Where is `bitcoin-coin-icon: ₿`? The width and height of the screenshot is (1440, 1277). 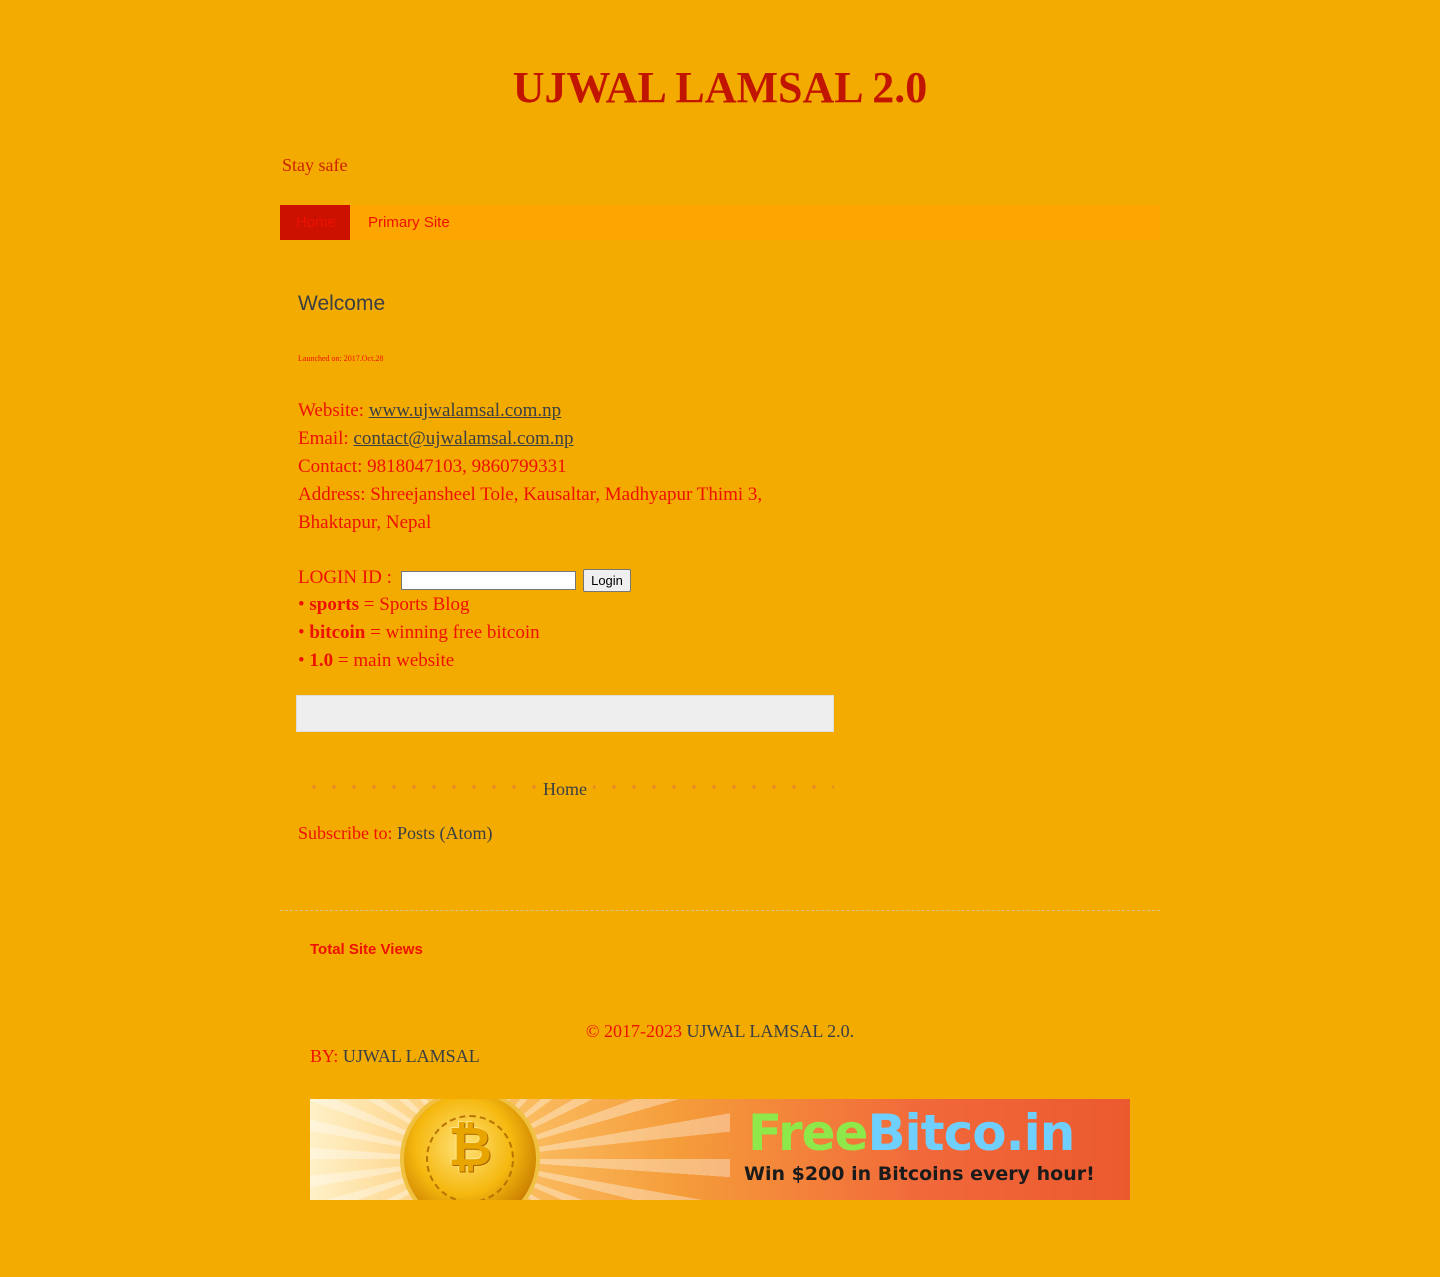 bitcoin-coin-icon: ₿ is located at coordinates (470, 1149).